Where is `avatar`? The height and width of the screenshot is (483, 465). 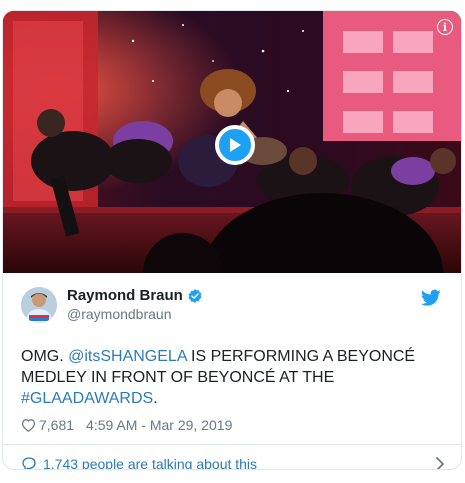 avatar is located at coordinates (39, 305).